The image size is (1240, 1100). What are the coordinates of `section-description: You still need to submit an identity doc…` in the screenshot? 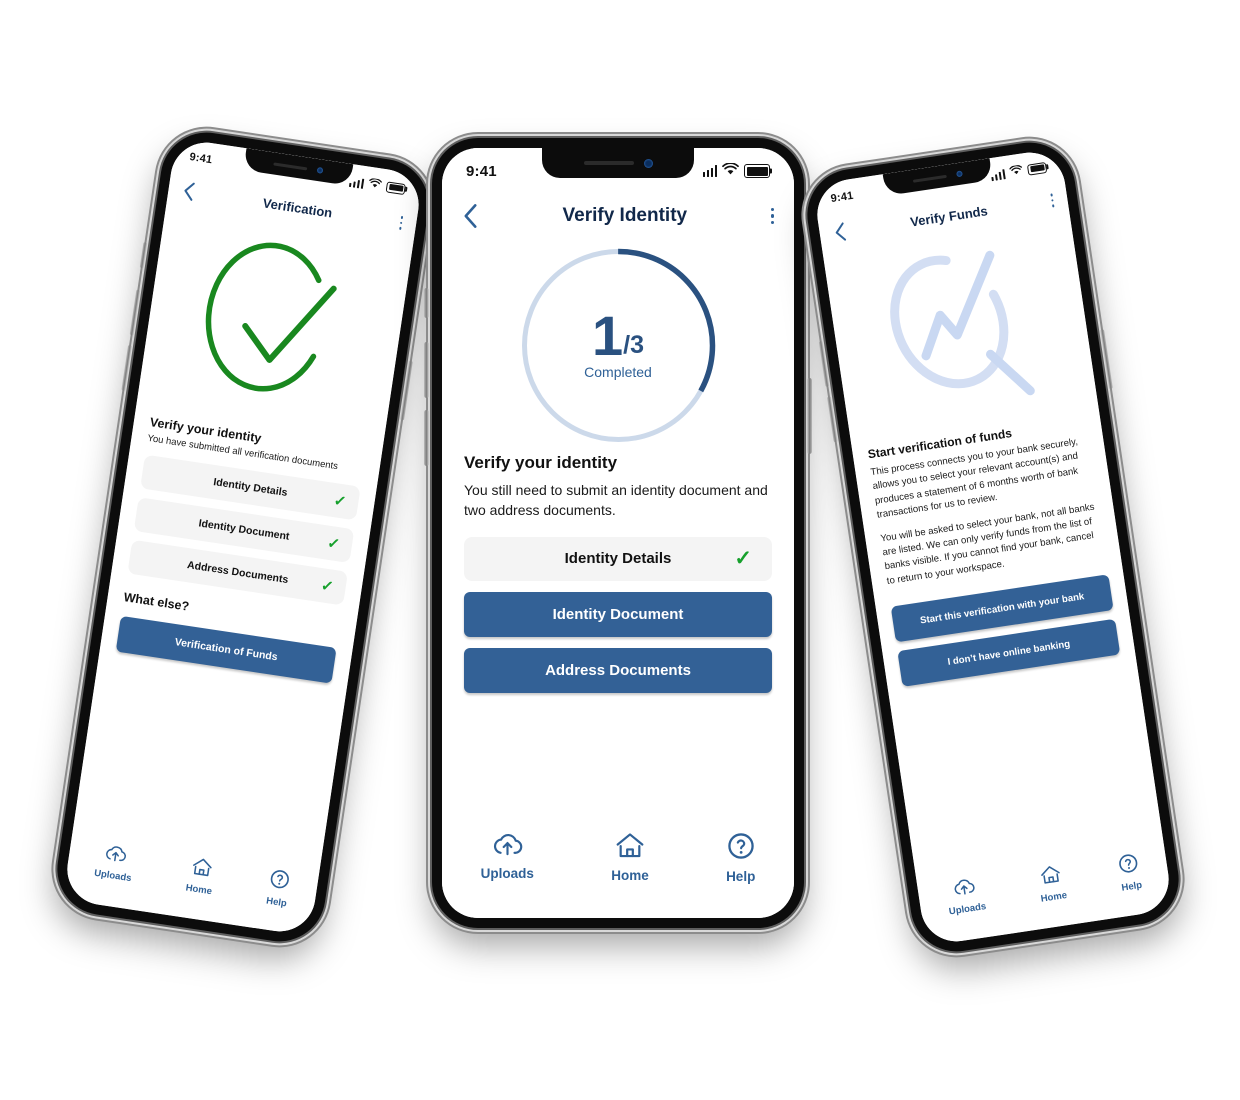 It's located at (616, 500).